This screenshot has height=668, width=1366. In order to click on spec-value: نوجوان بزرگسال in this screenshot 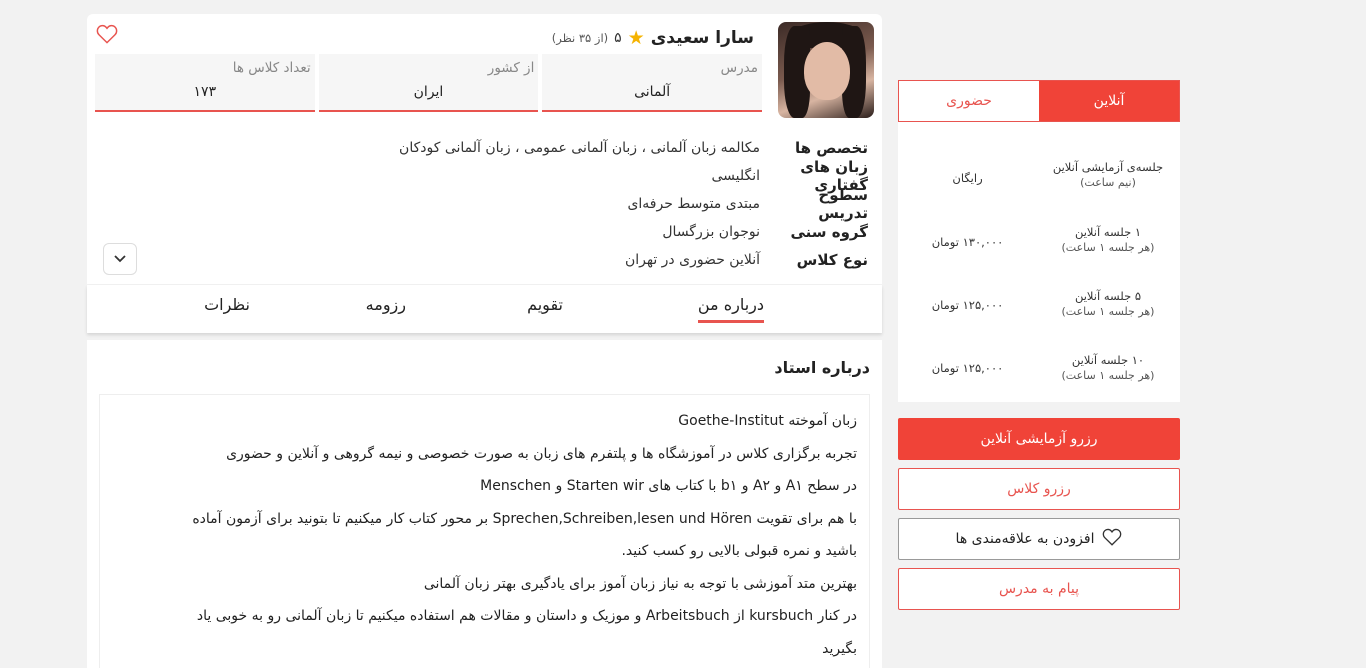, I will do `click(711, 232)`.